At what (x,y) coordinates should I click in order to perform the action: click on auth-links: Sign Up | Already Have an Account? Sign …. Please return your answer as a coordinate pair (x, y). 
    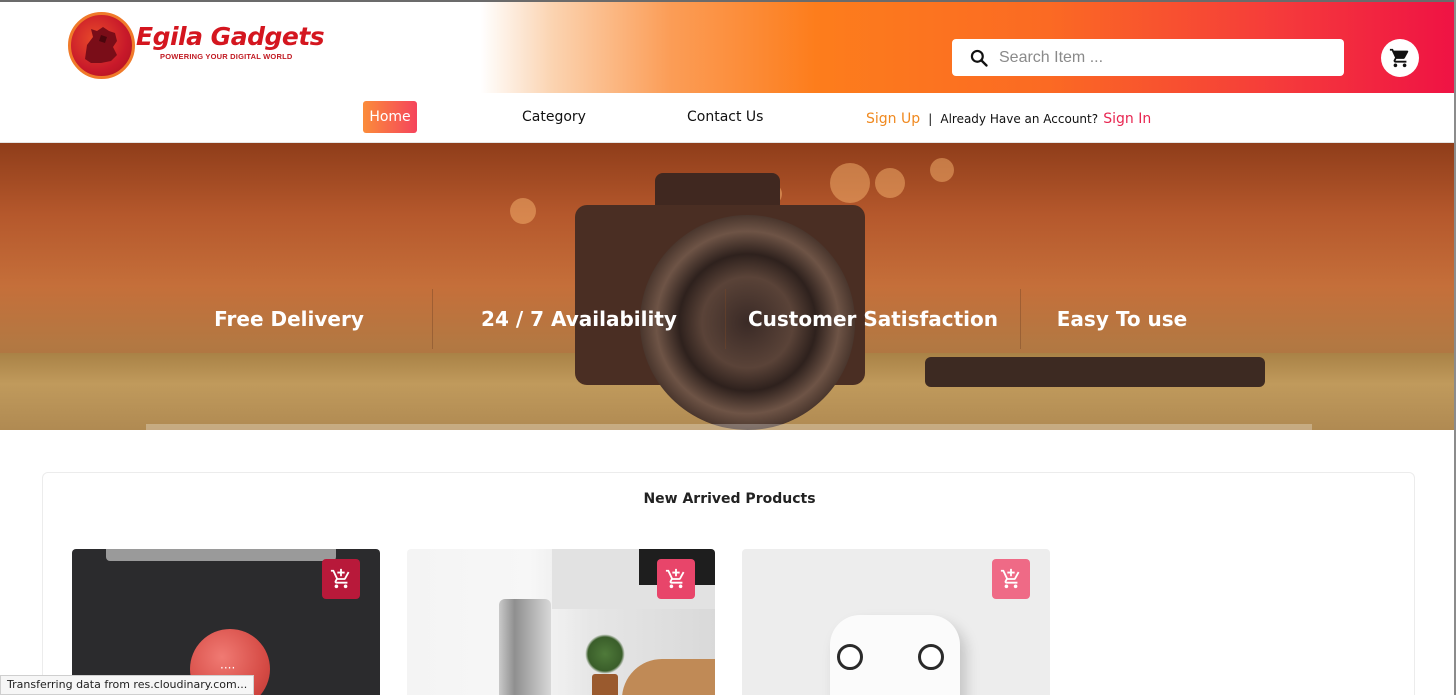
    Looking at the image, I should click on (1008, 117).